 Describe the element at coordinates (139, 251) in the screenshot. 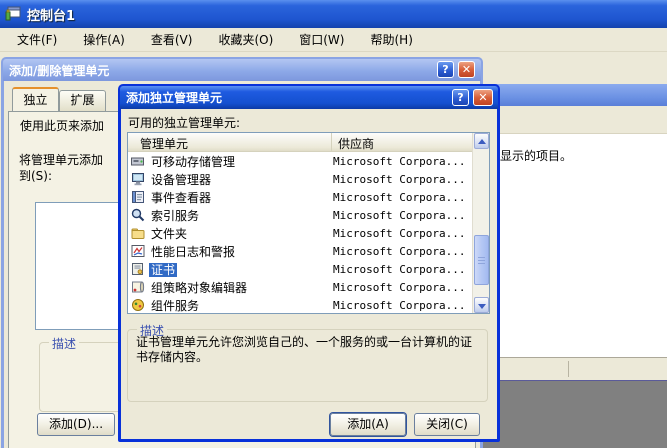

I see `performance-logs-icon` at that location.